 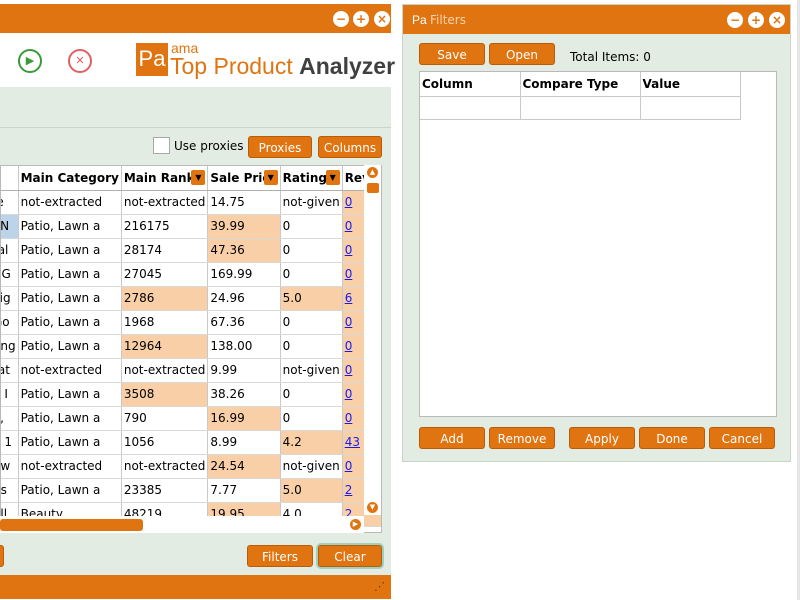 I want to click on table-row: nsPatio, Lawn a233857.775.02, so click(x=191, y=490).